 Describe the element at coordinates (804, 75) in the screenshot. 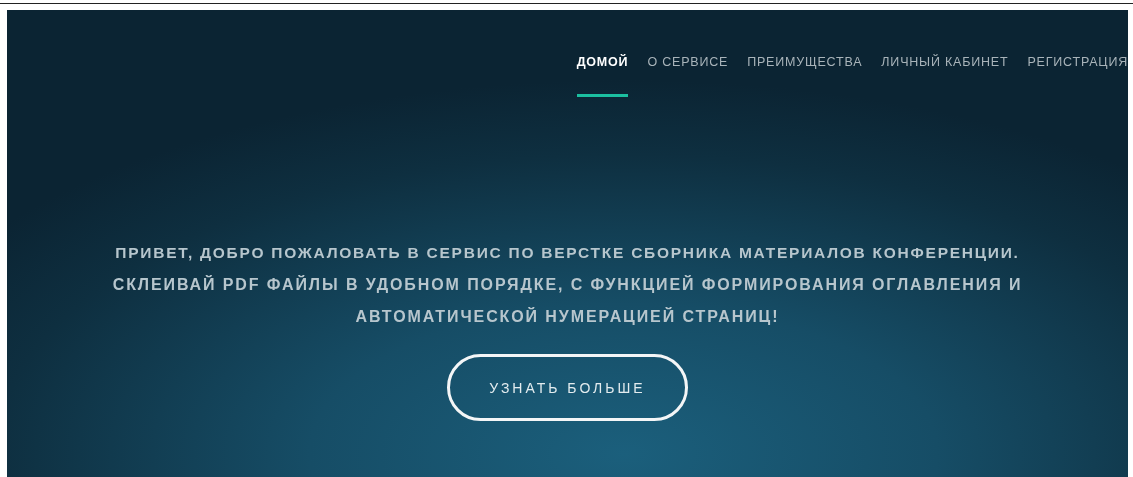

I see `nav-link: ПРЕИМУЩЕСТВА` at that location.